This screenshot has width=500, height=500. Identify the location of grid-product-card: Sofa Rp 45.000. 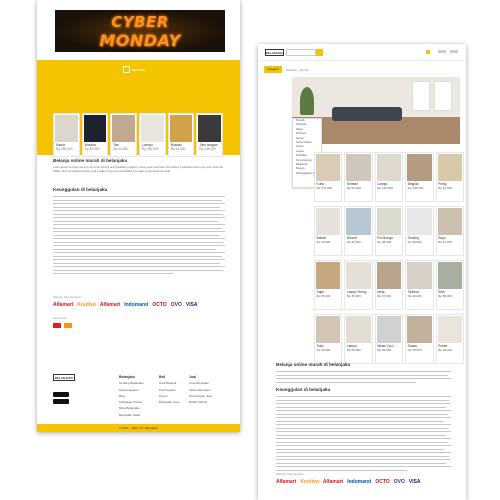
(328, 339).